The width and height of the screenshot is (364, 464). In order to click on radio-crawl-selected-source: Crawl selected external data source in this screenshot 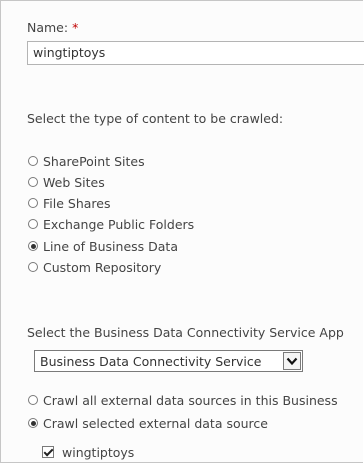, I will do `click(148, 423)`.